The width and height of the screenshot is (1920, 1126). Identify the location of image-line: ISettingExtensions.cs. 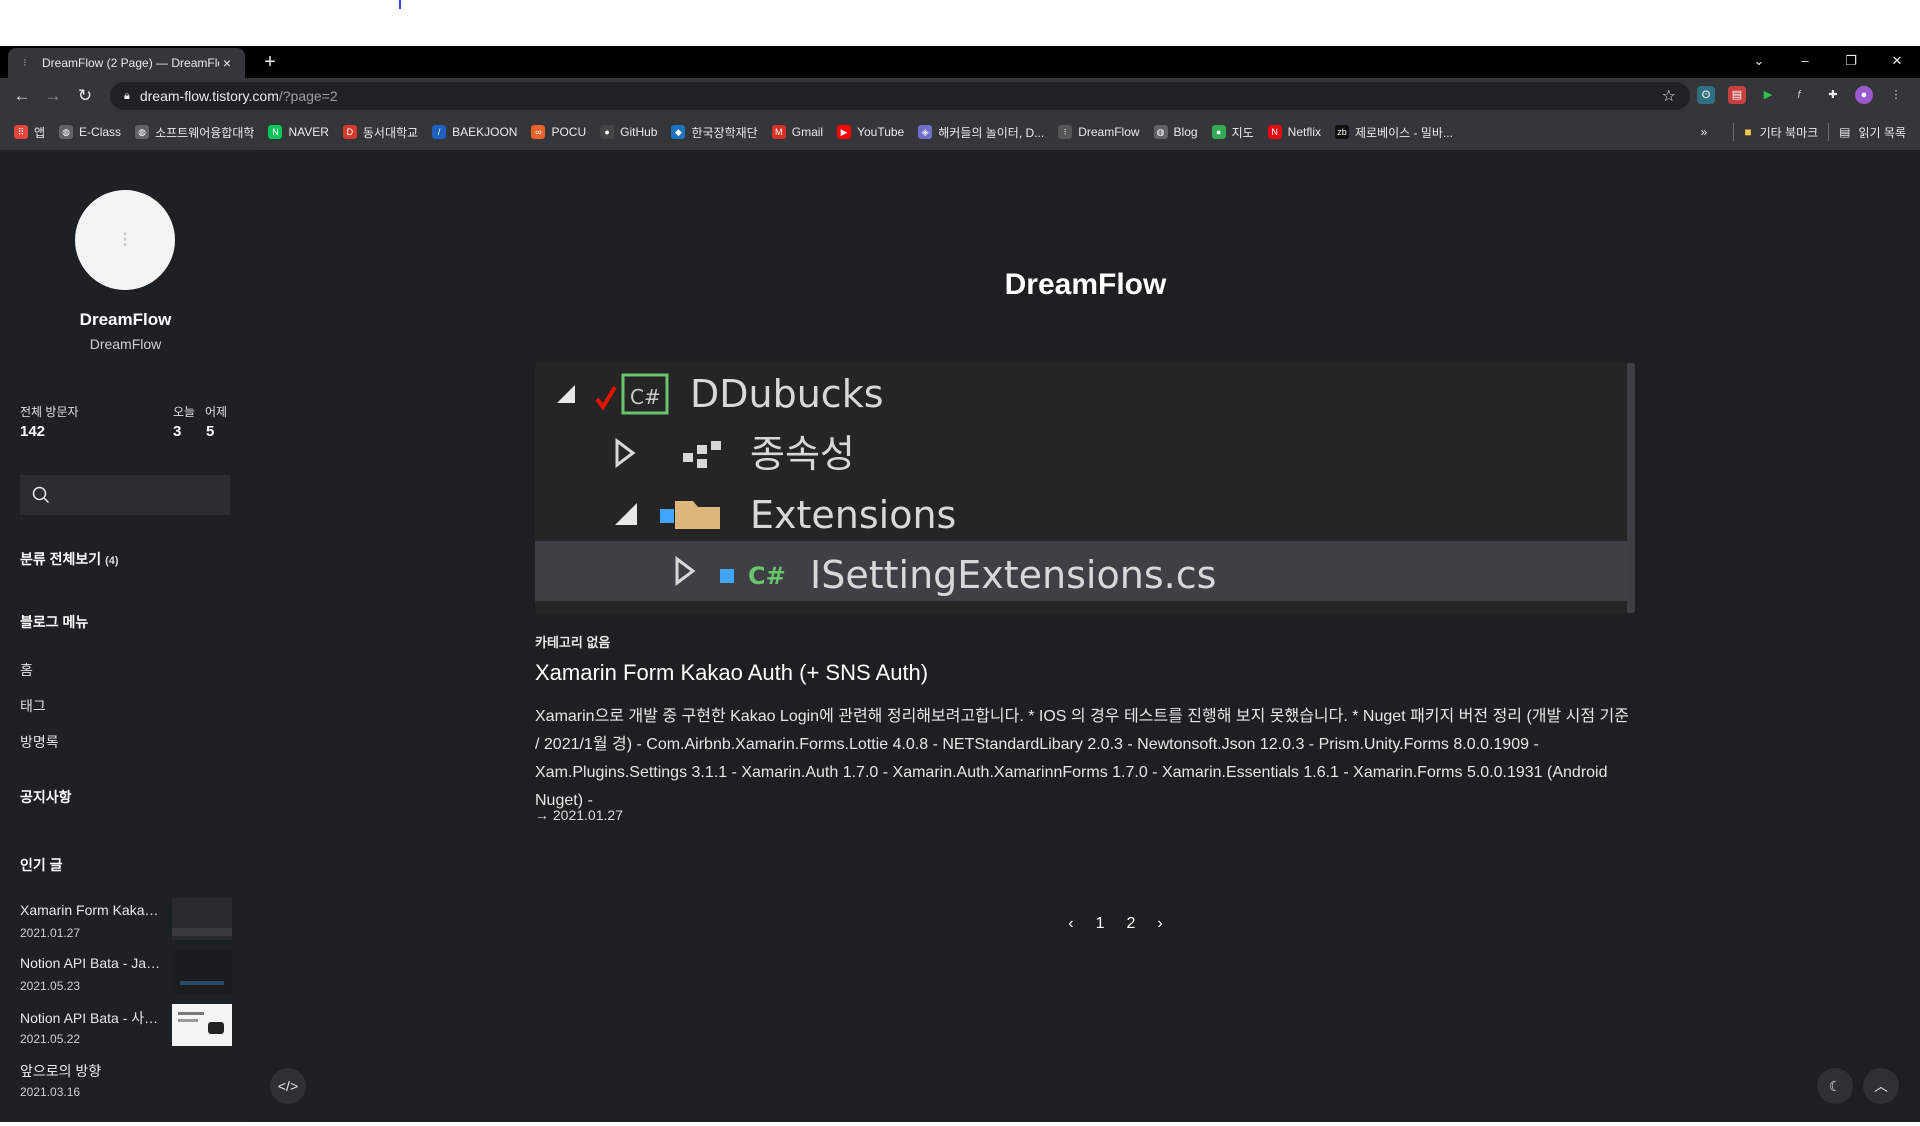
(1013, 575).